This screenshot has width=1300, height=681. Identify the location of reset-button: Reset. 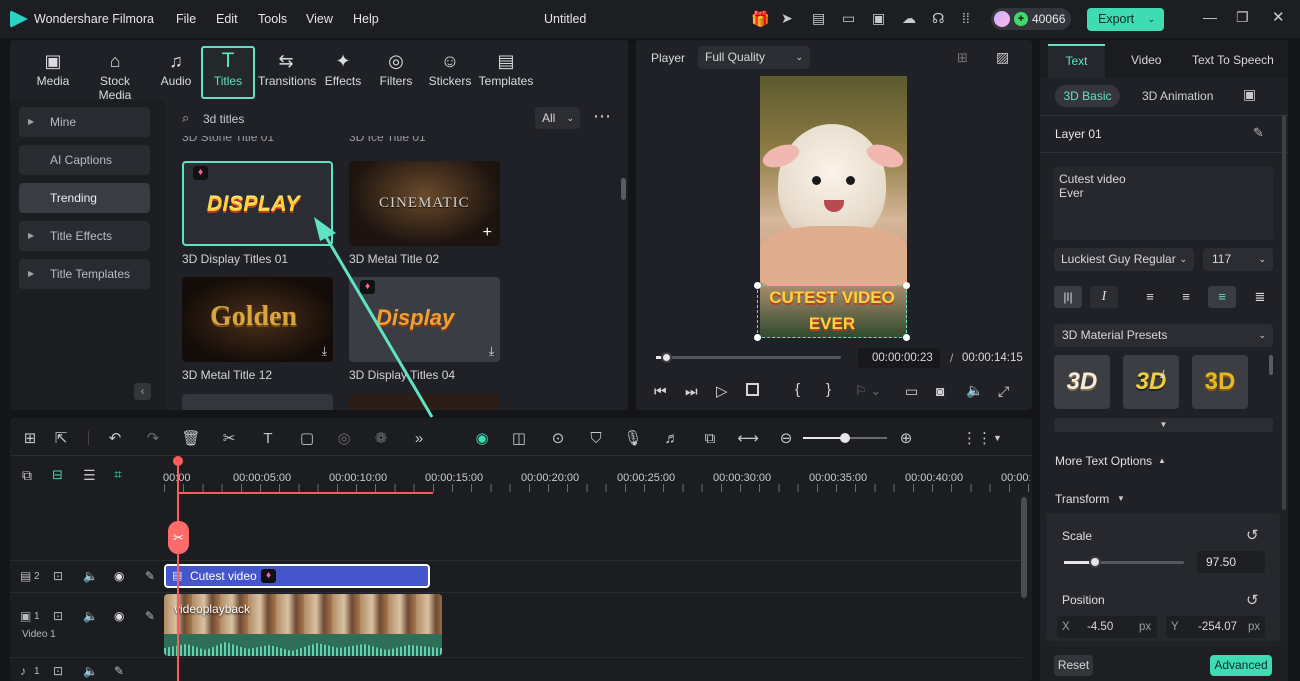
(1073, 665).